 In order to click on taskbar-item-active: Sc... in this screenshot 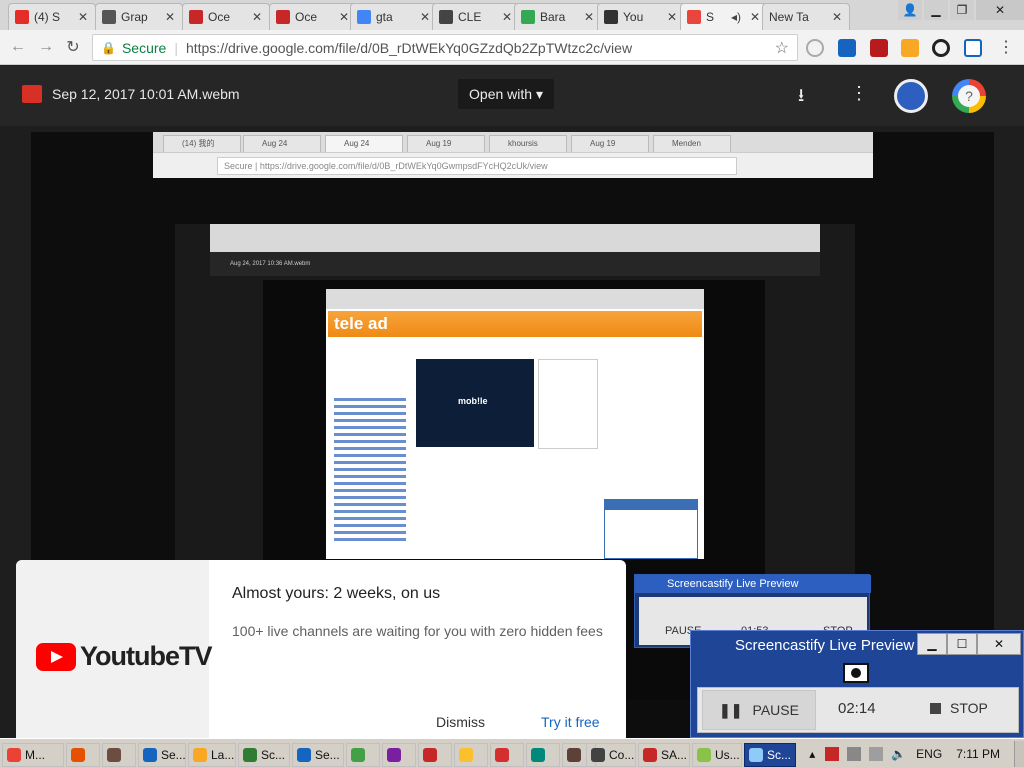, I will do `click(770, 755)`.